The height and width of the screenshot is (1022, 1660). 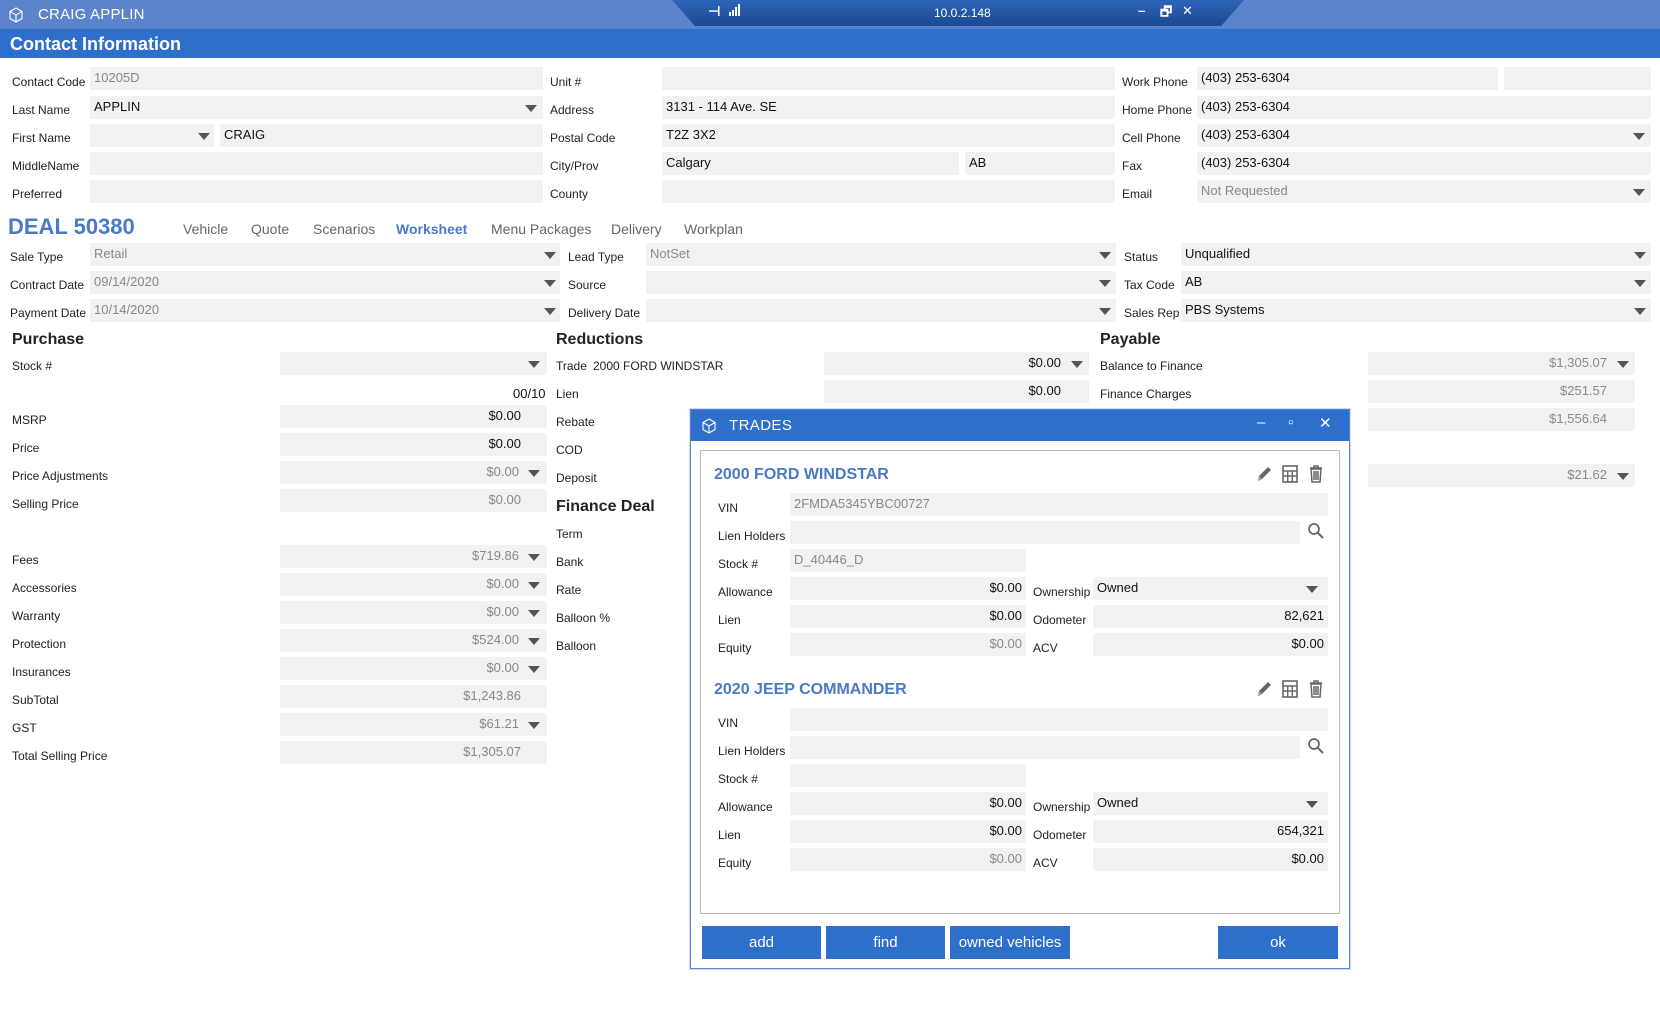 What do you see at coordinates (316, 191) in the screenshot?
I see `preferred-name-field` at bounding box center [316, 191].